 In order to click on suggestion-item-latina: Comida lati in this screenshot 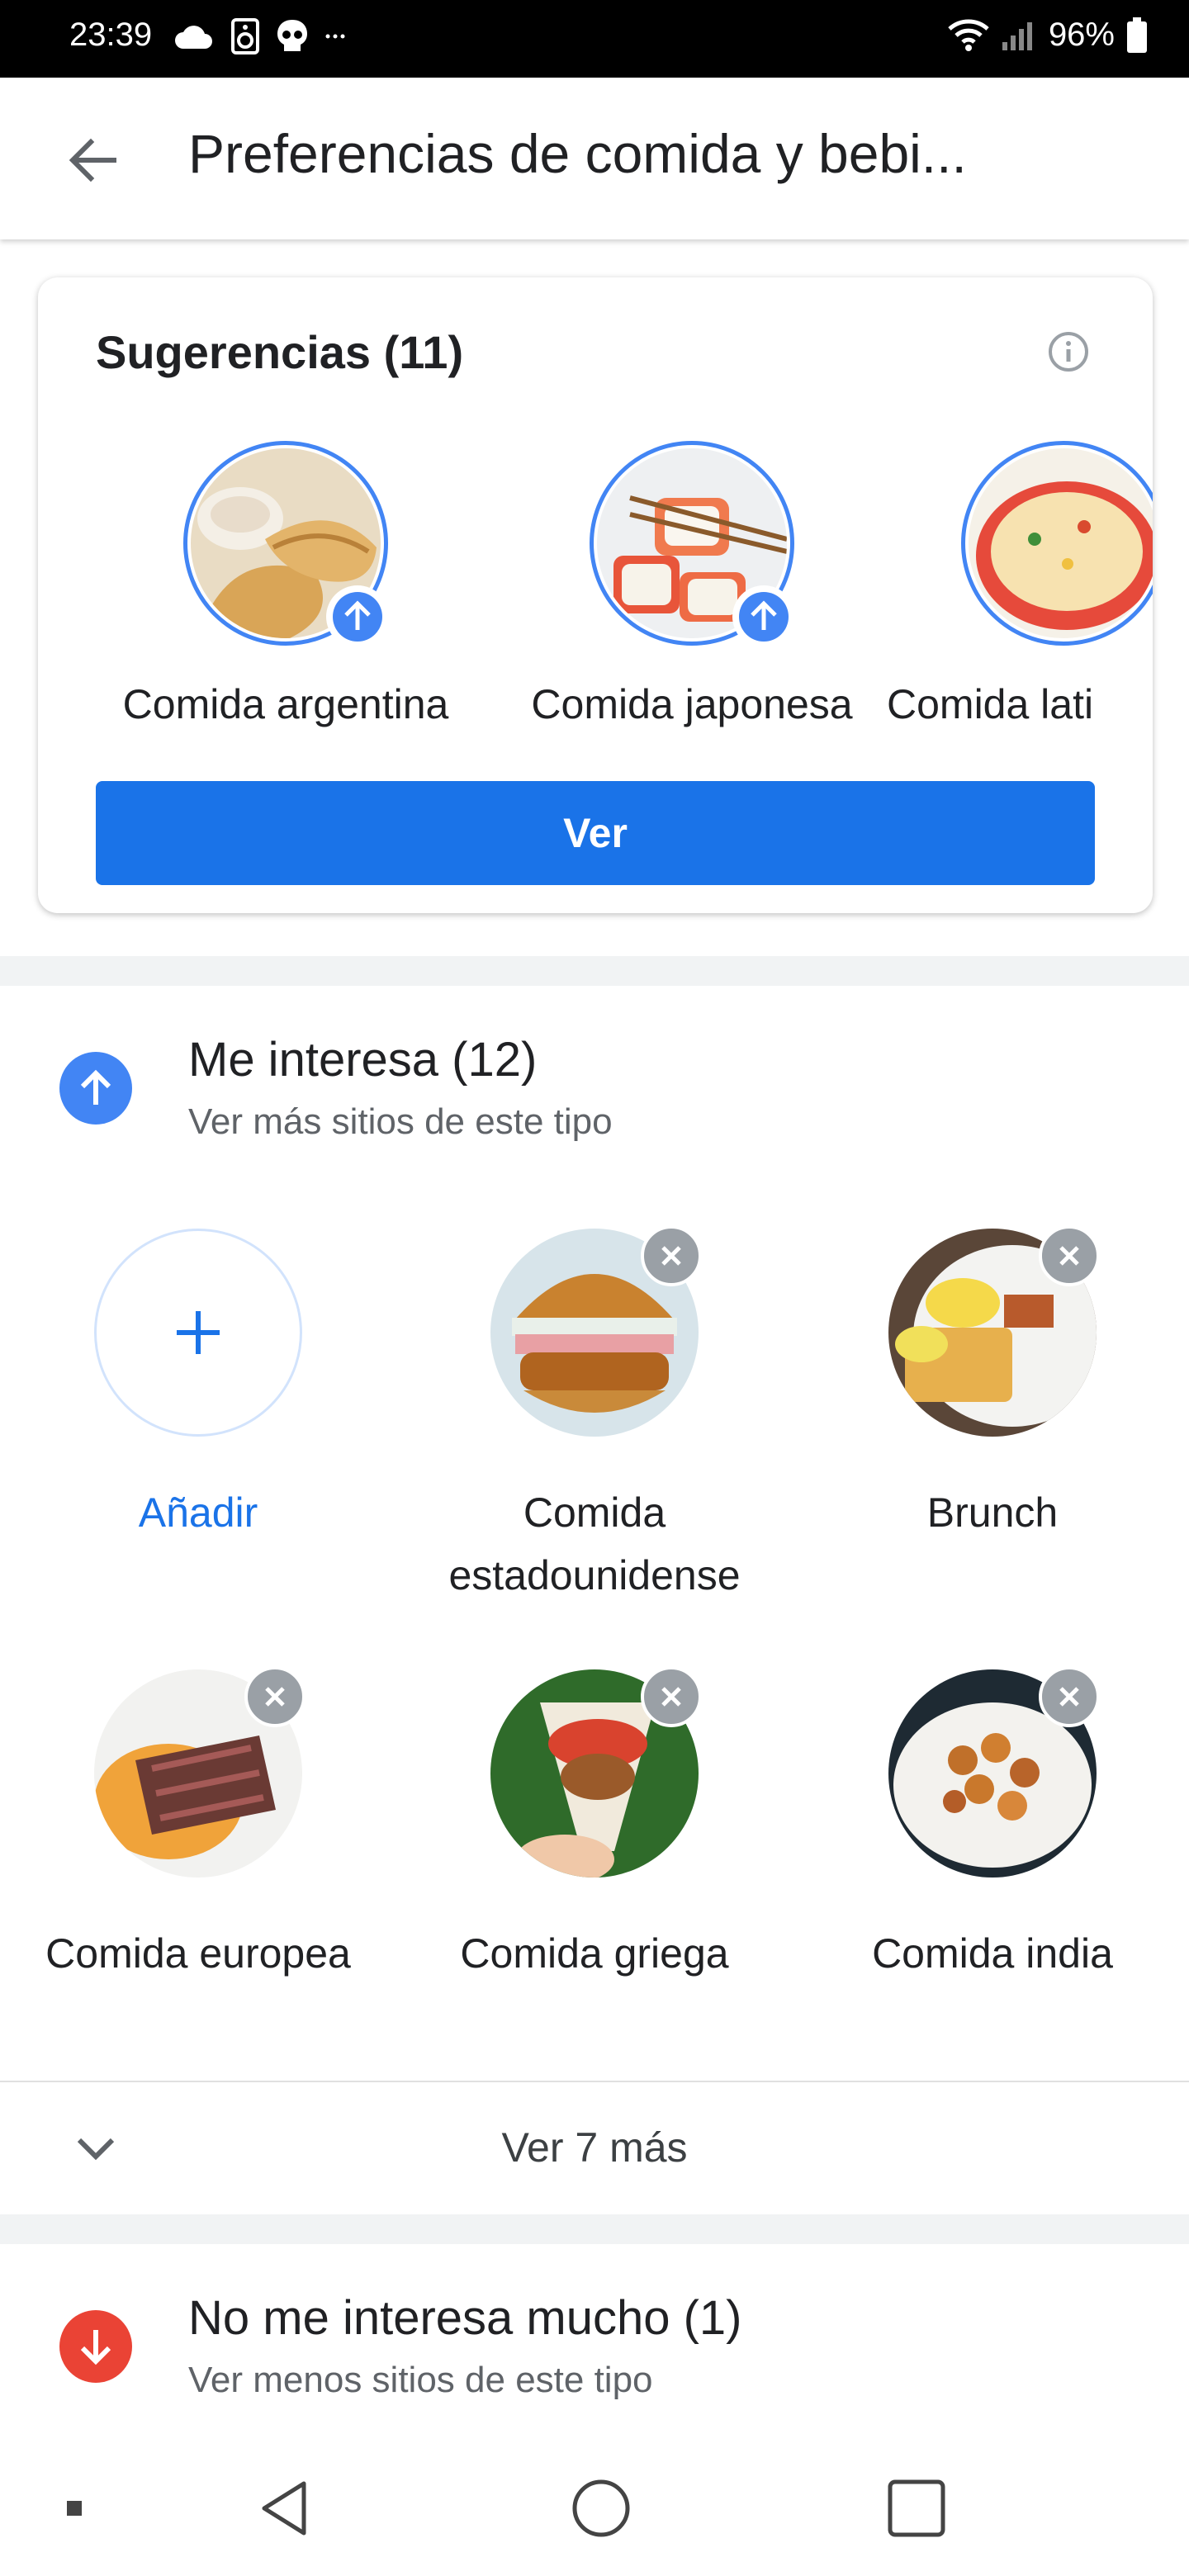, I will do `click(1020, 584)`.